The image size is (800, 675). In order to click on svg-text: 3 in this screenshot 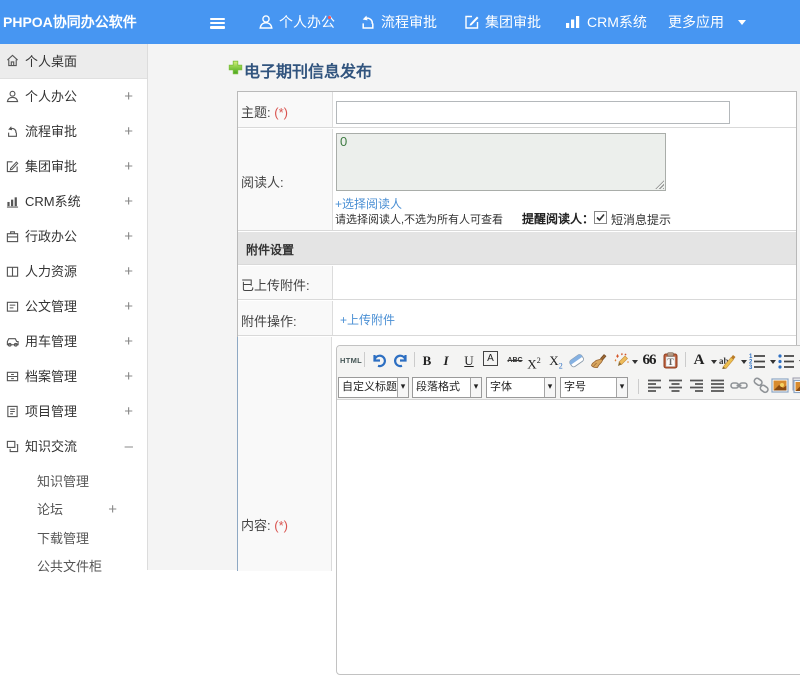, I will do `click(751, 367)`.